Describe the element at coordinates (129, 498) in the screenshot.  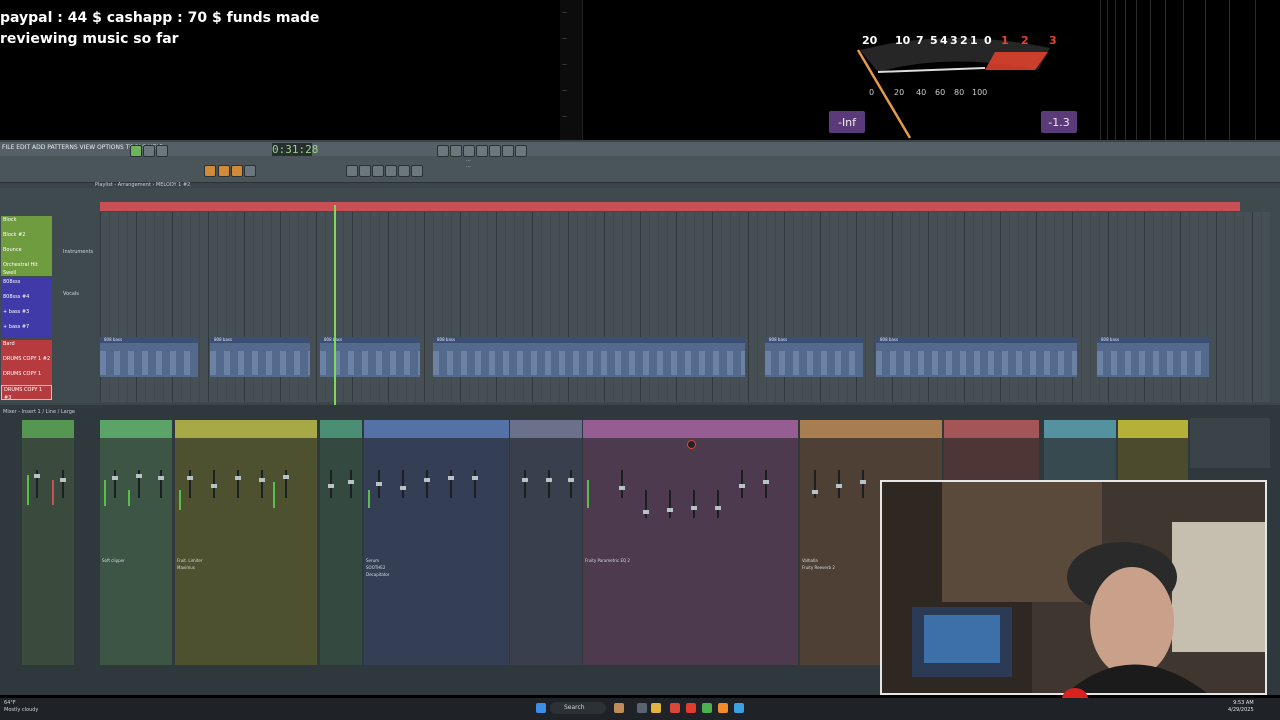
I see `peak-meter` at that location.